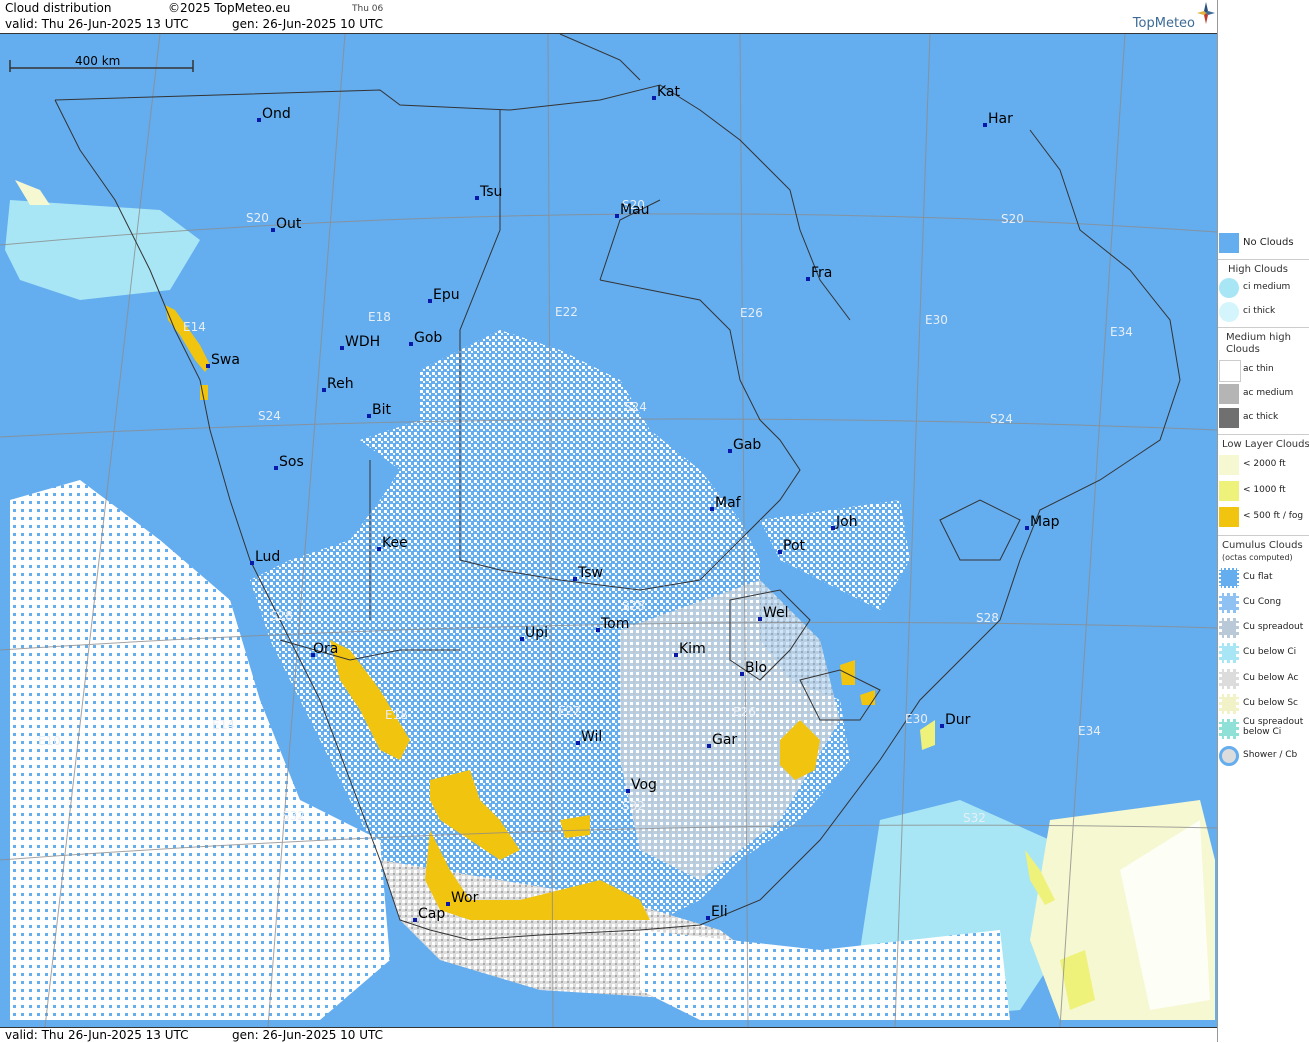 This screenshot has height=1043, width=1309. Describe the element at coordinates (431, 914) in the screenshot. I see `svg-text: Cap` at that location.